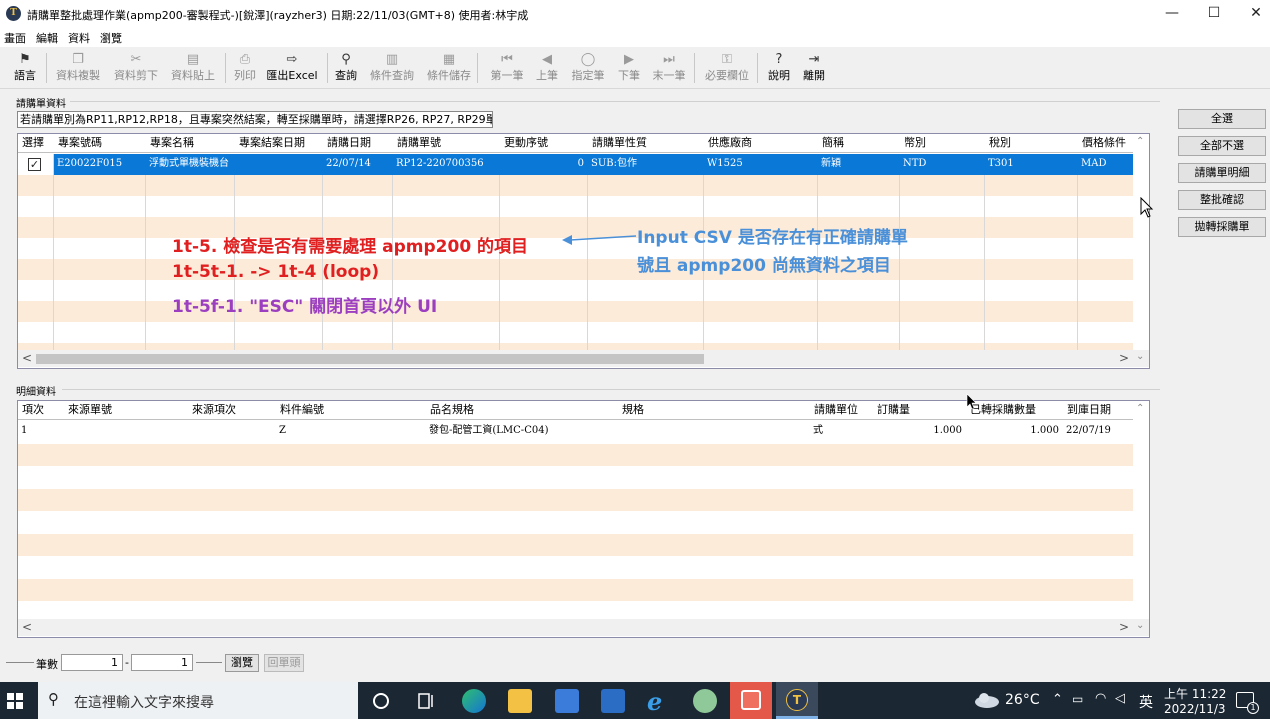 This screenshot has width=1270, height=719. What do you see at coordinates (34, 164) in the screenshot?
I see `select-checkbox: ✓` at bounding box center [34, 164].